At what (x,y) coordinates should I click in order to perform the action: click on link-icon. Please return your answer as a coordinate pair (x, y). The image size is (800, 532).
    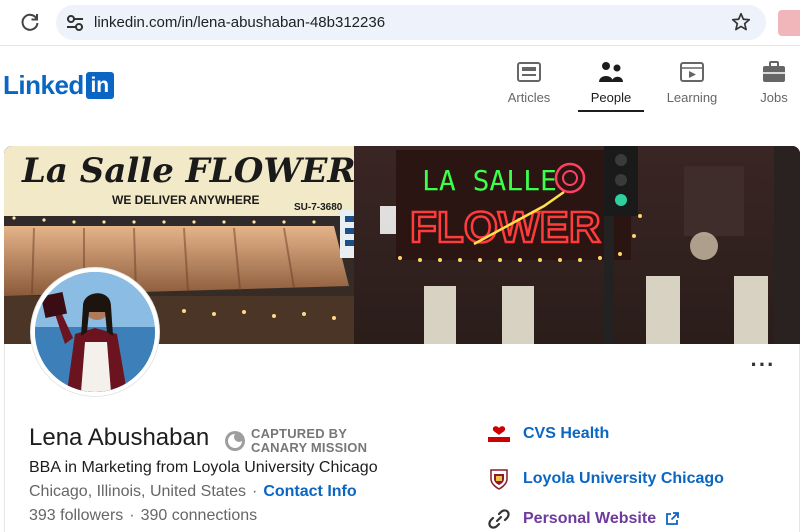
    Looking at the image, I should click on (499, 519).